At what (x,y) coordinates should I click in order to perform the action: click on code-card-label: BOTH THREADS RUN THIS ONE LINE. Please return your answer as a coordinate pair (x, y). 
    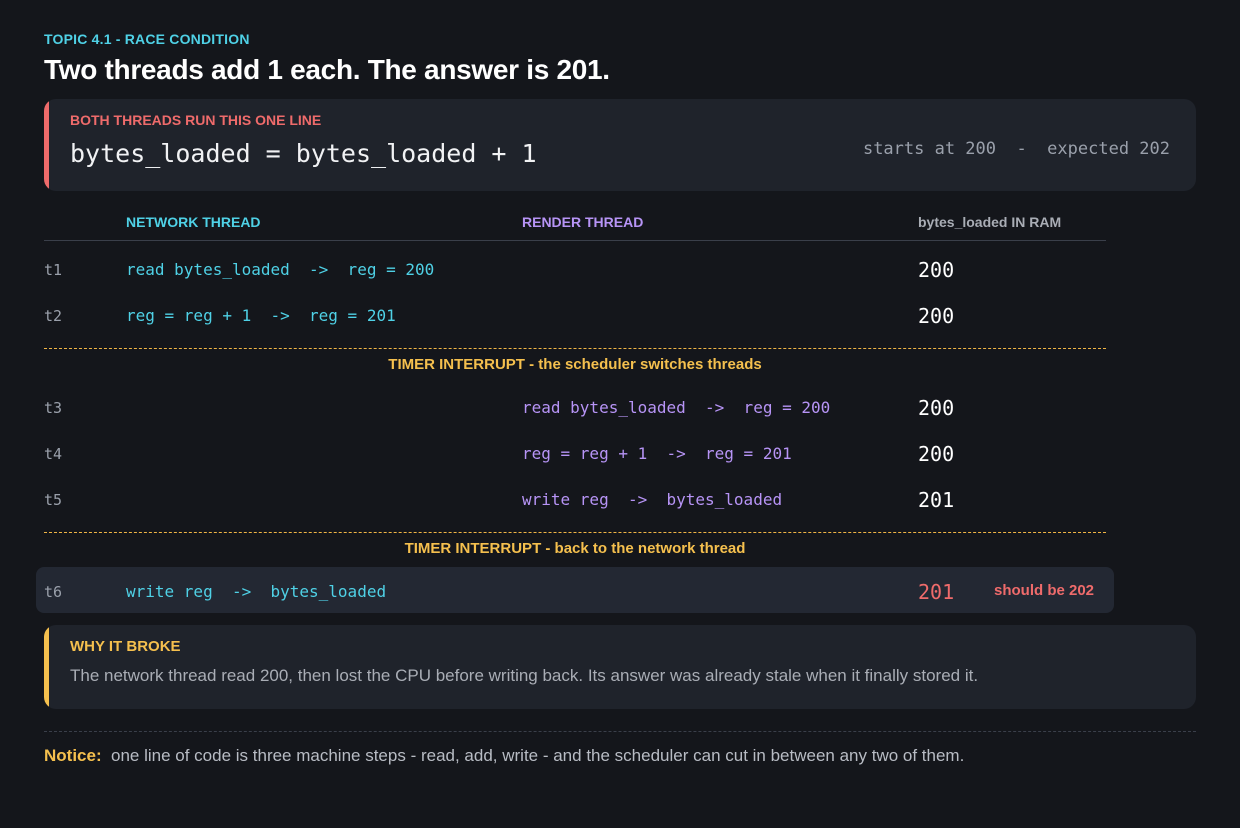
    Looking at the image, I should click on (196, 120).